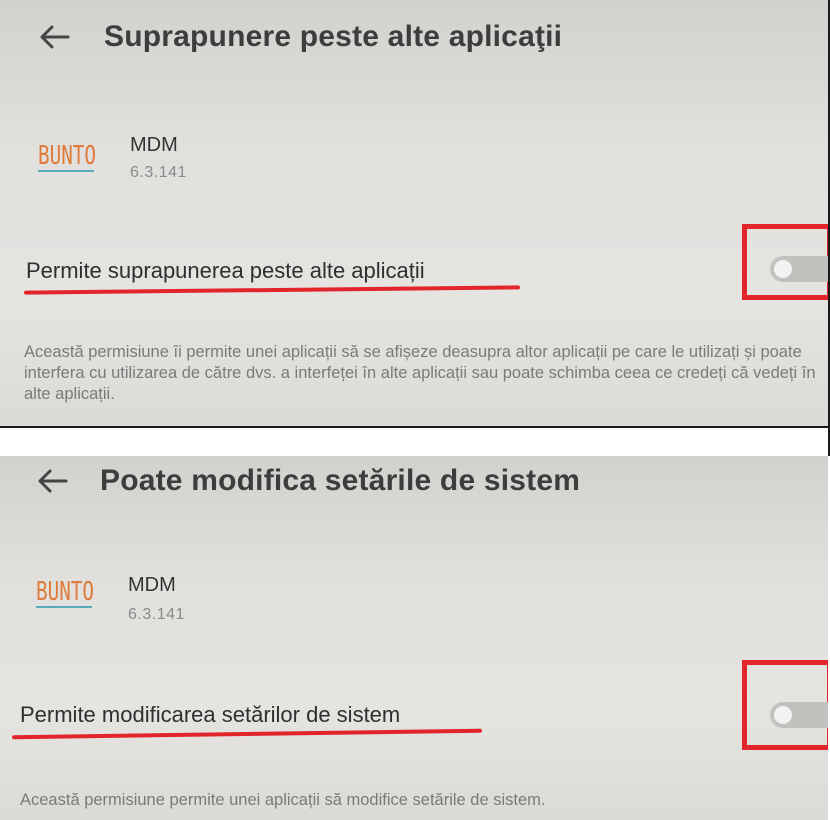 The image size is (830, 820). What do you see at coordinates (340, 480) in the screenshot?
I see `page-title: Poate modifica setările de sistem` at bounding box center [340, 480].